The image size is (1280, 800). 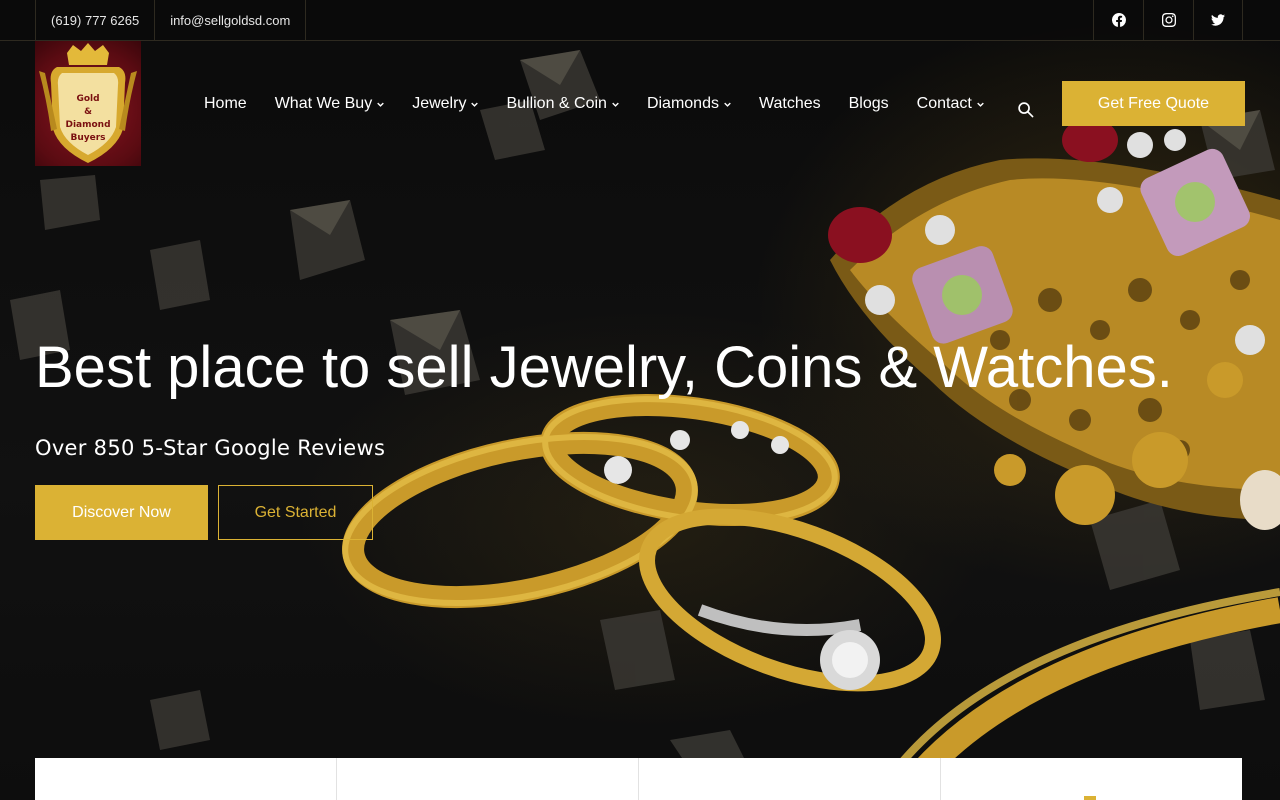 I want to click on logo-text: Gold & Diamond Buyers, so click(x=88, y=119).